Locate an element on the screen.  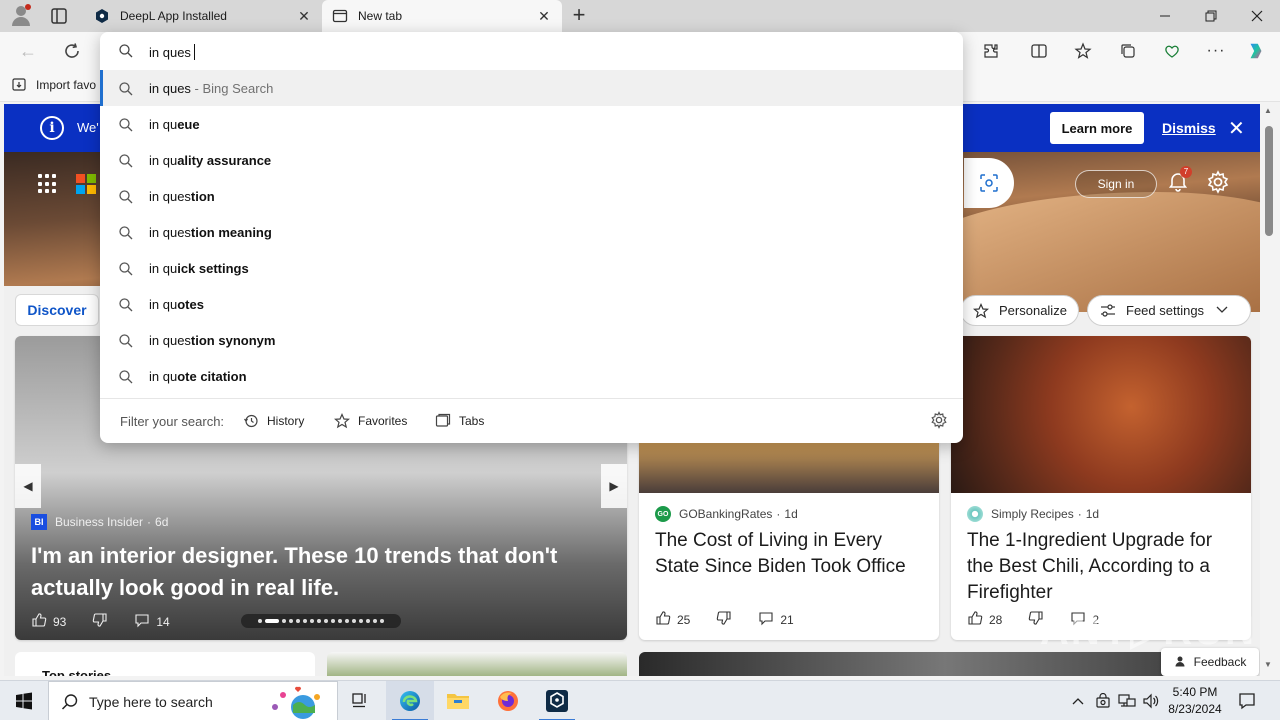
personalize-button: Personalize is located at coordinates (1019, 310).